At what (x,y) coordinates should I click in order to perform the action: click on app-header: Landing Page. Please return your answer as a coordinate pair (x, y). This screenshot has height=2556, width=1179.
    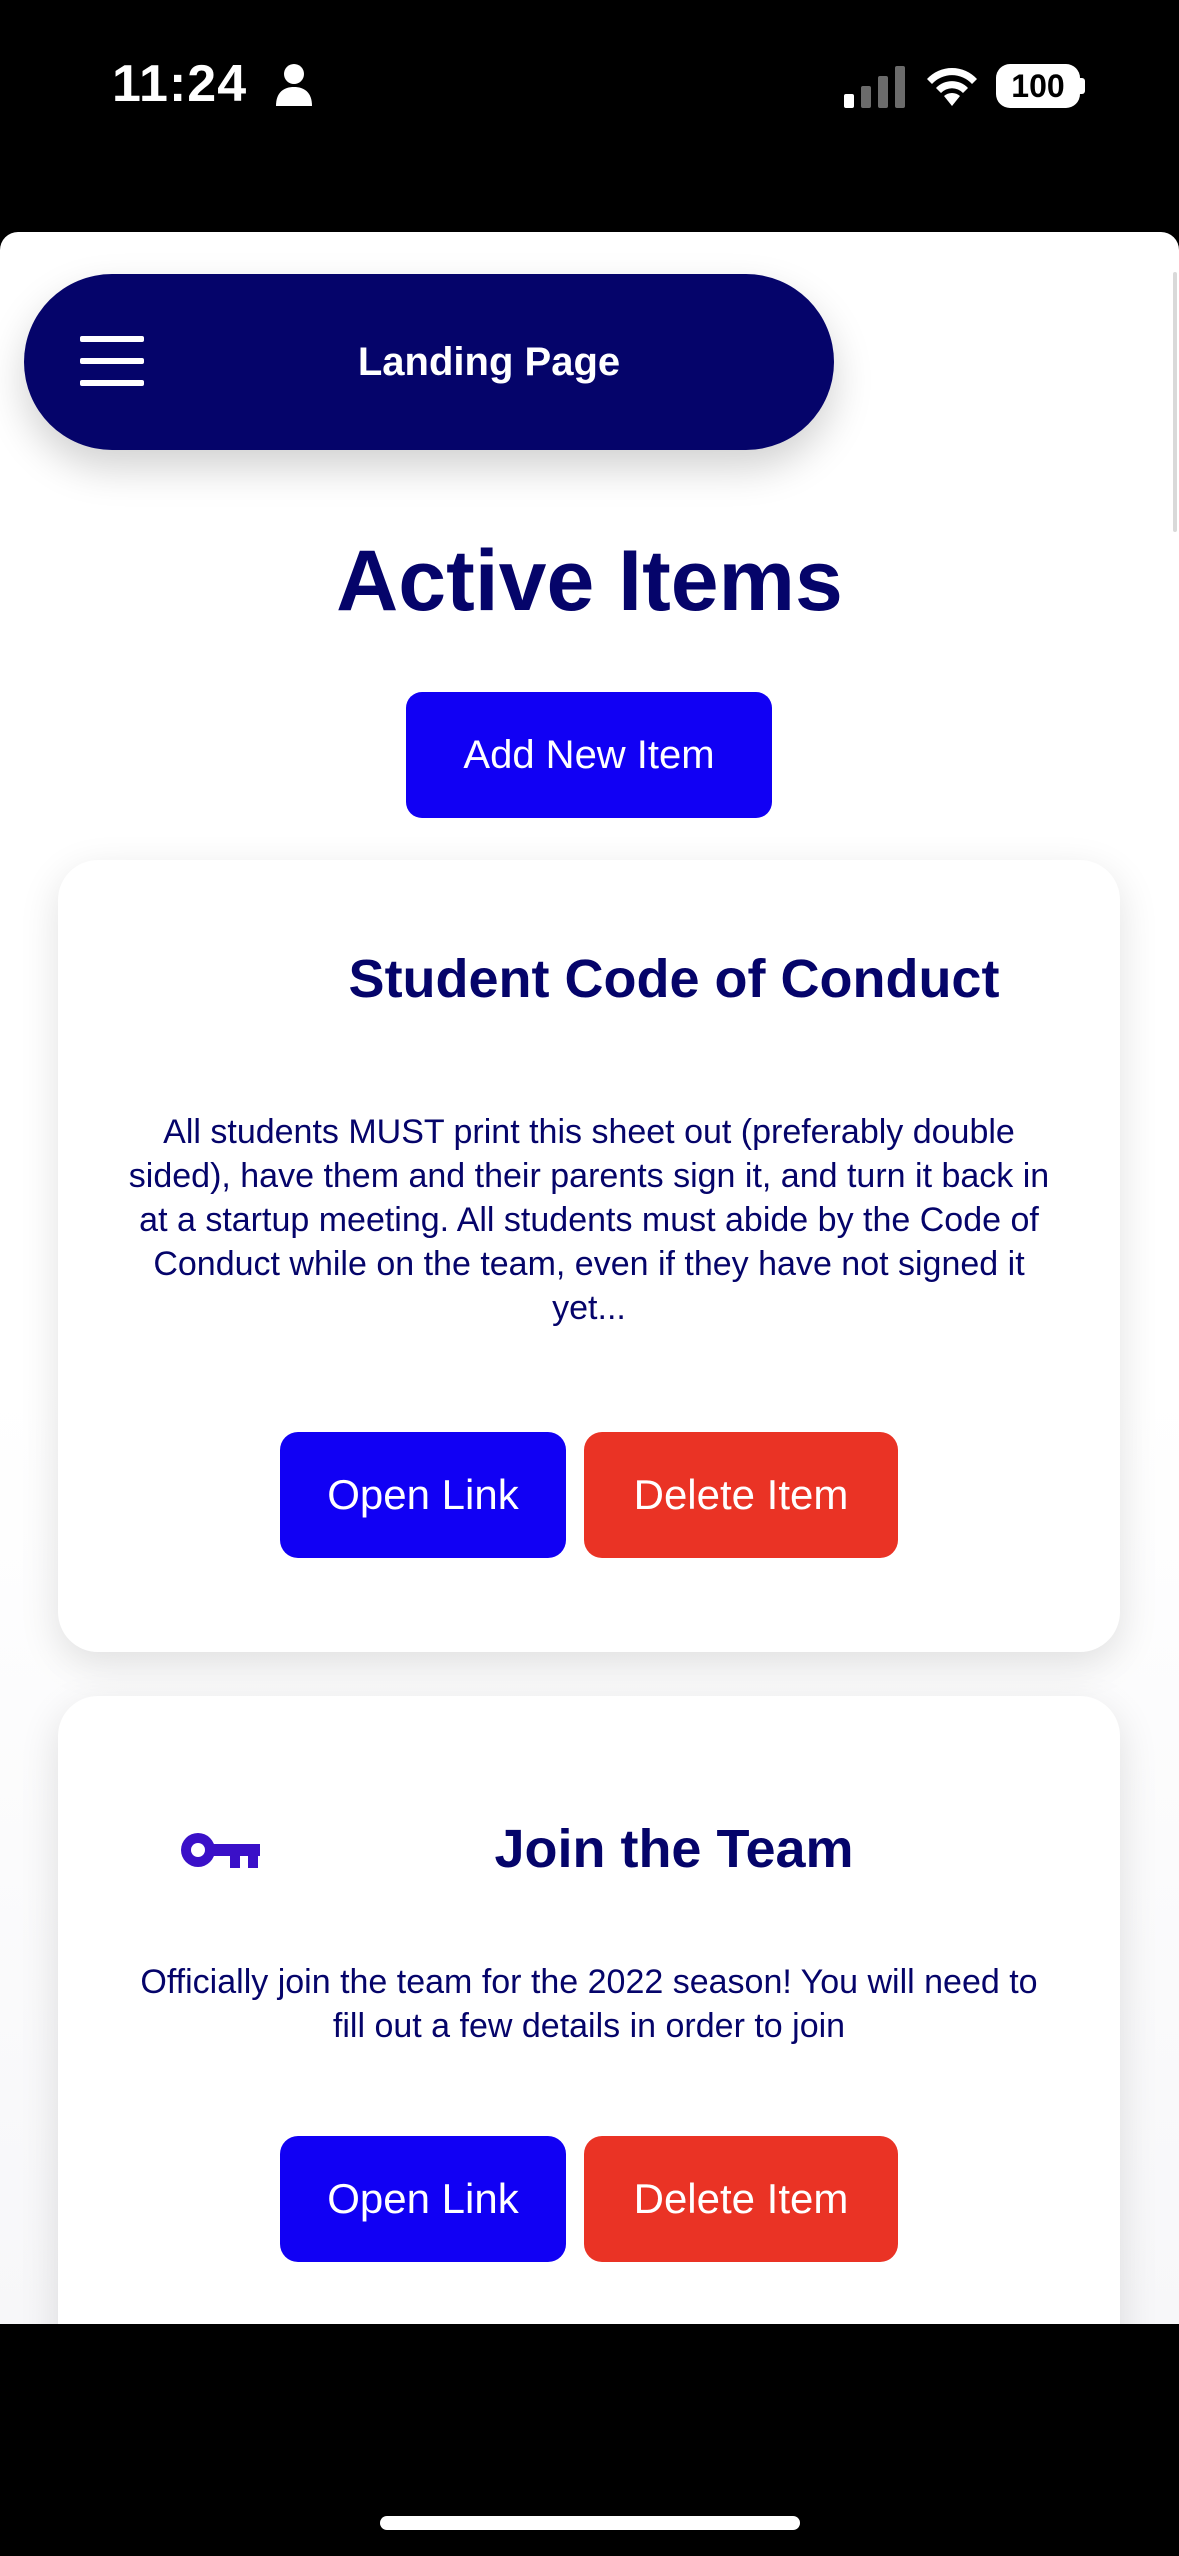
    Looking at the image, I should click on (429, 362).